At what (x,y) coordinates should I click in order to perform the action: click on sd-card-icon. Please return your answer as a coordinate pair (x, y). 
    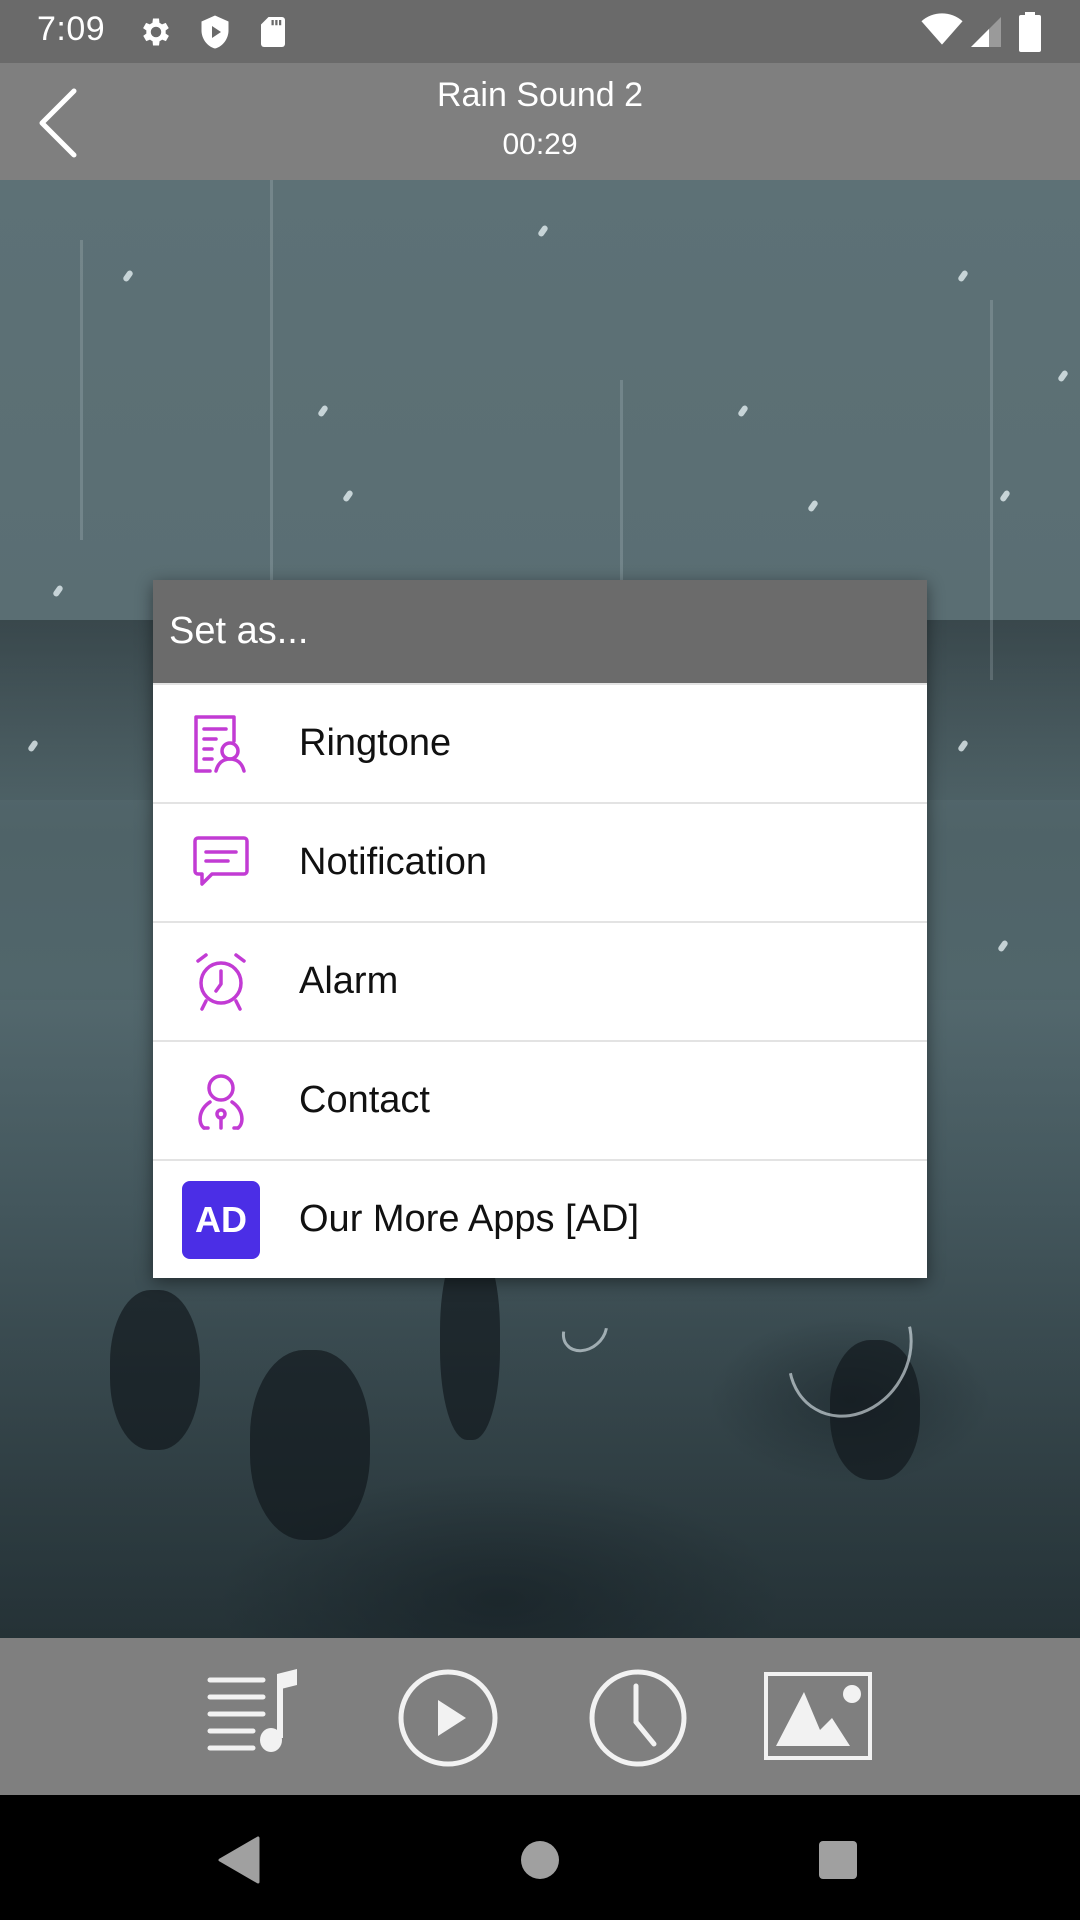
    Looking at the image, I should click on (273, 32).